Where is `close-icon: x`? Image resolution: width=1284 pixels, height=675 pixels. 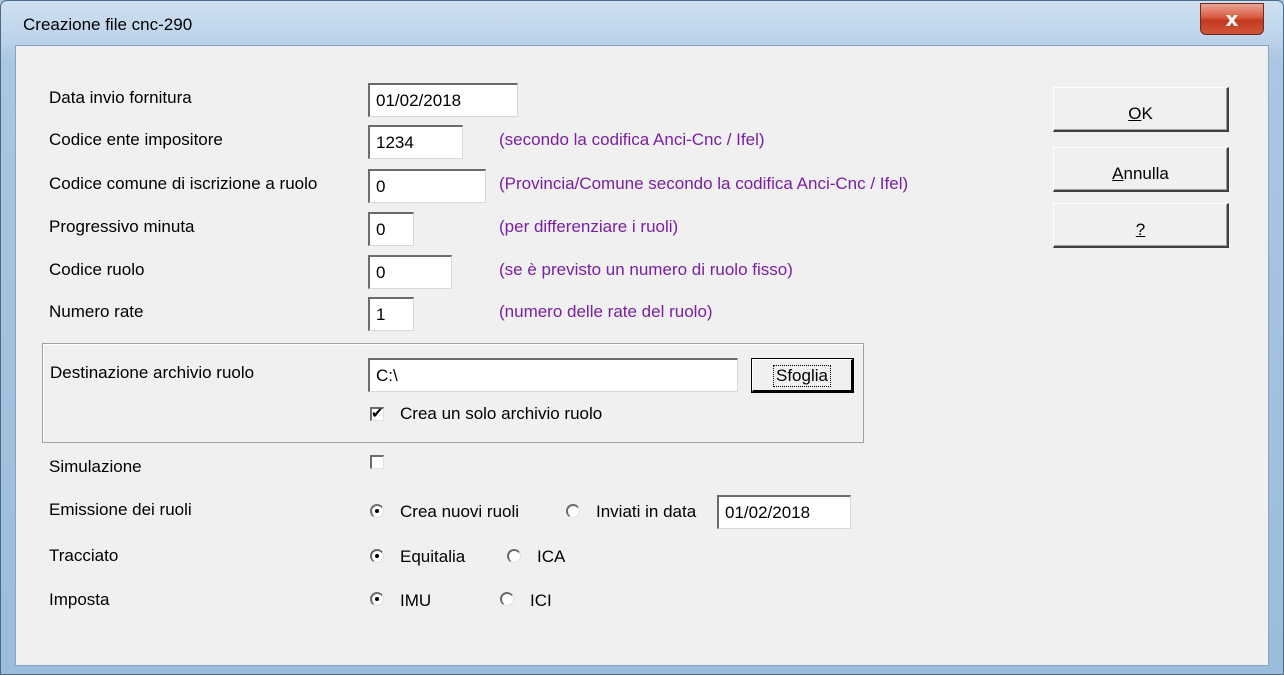
close-icon: x is located at coordinates (1232, 19).